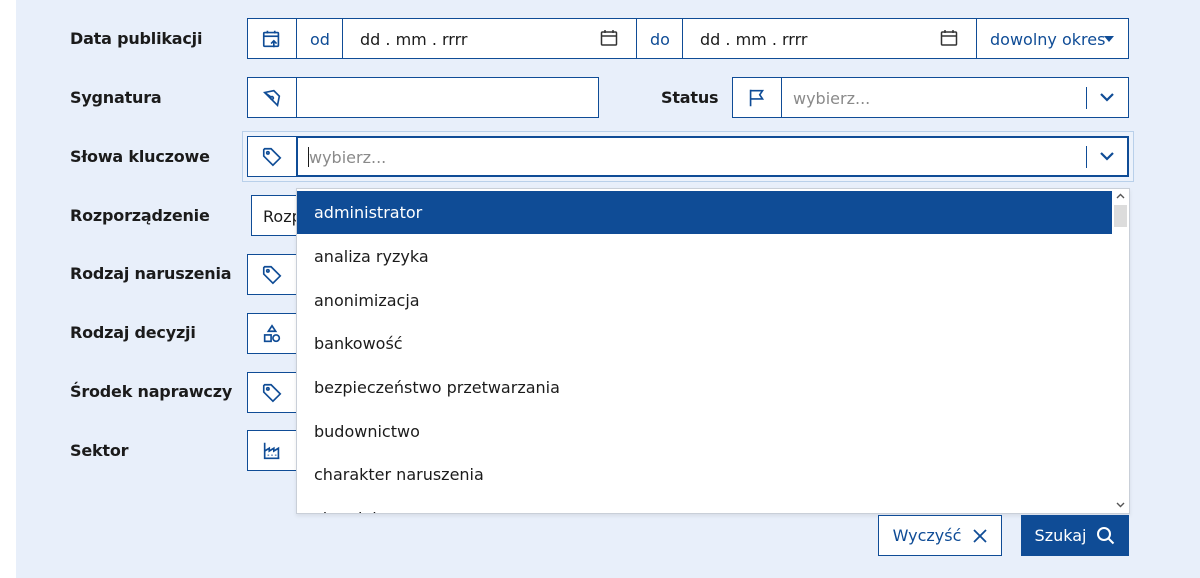 The height and width of the screenshot is (578, 1200). What do you see at coordinates (705, 256) in the screenshot?
I see `dropdown-option: analiza ryzyka` at bounding box center [705, 256].